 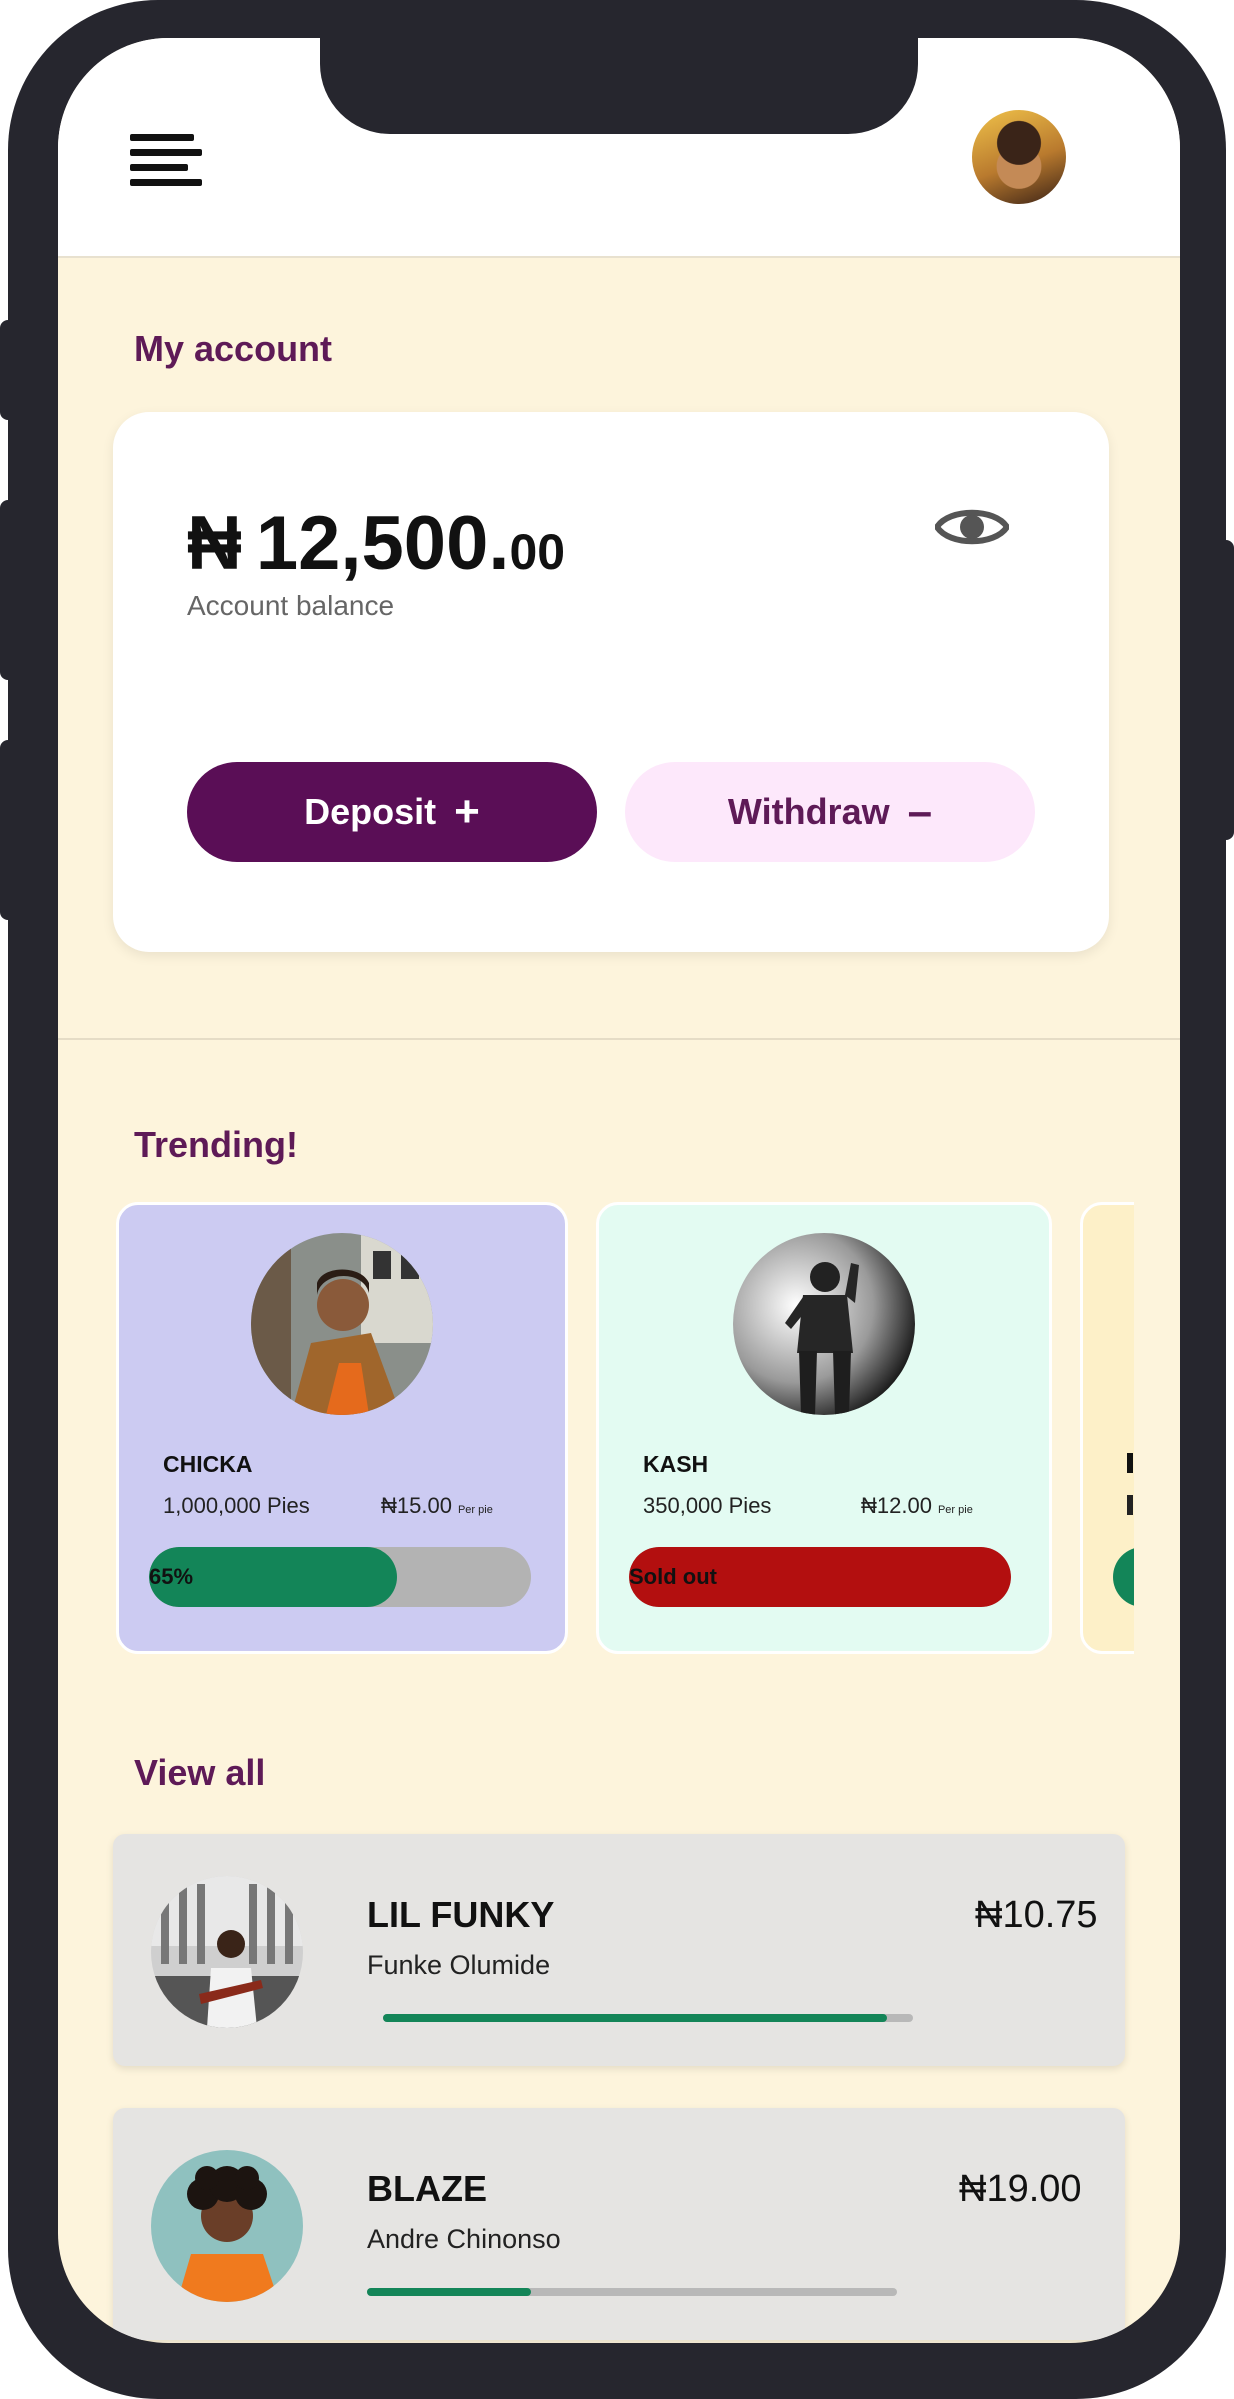 I want to click on trending-progress-label: Sold out, so click(x=673, y=1576).